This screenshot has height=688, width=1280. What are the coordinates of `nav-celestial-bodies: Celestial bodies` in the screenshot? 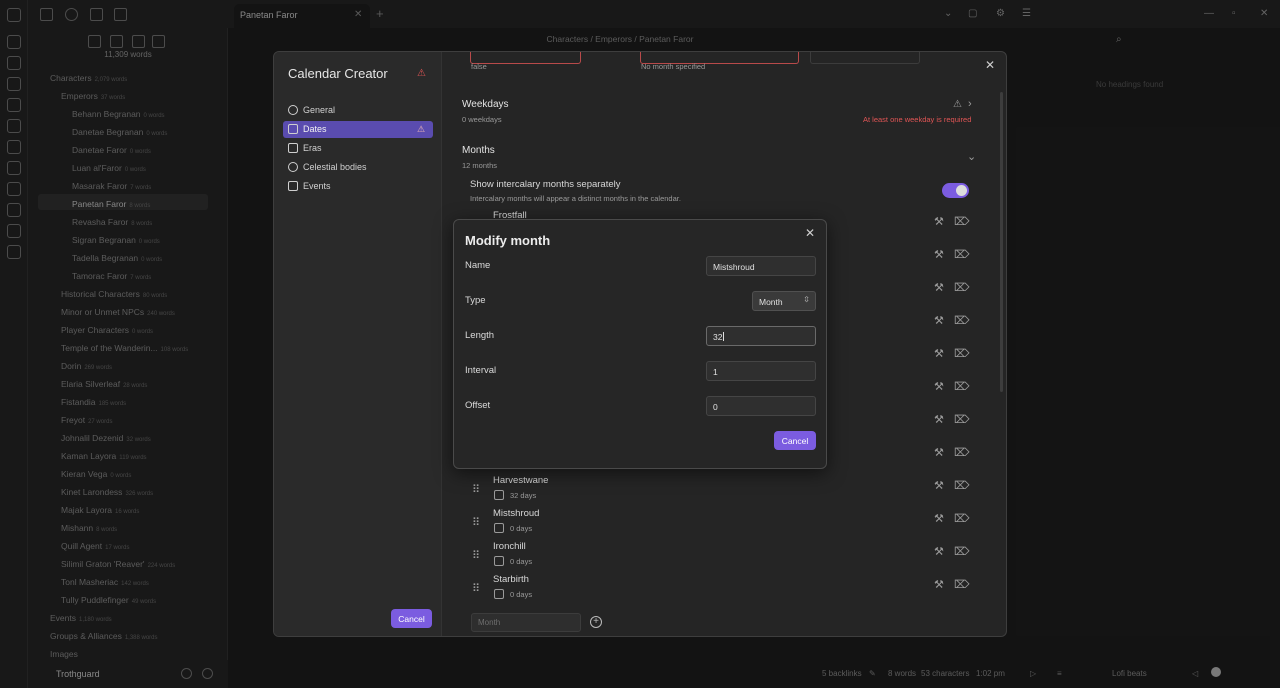 It's located at (358, 167).